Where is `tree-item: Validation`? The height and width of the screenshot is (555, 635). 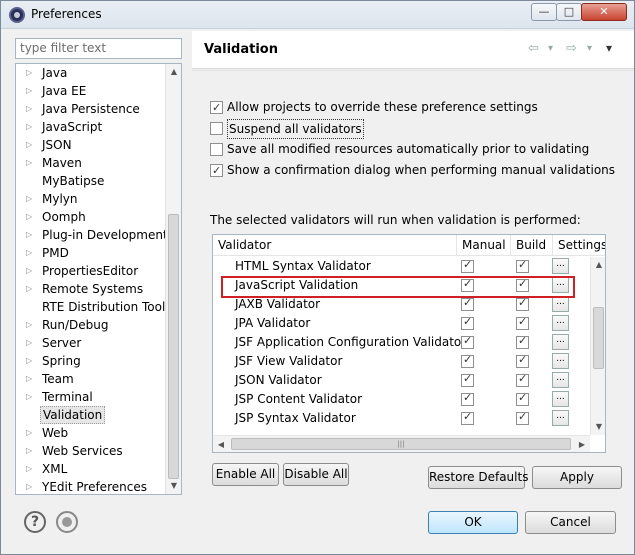
tree-item: Validation is located at coordinates (91, 415).